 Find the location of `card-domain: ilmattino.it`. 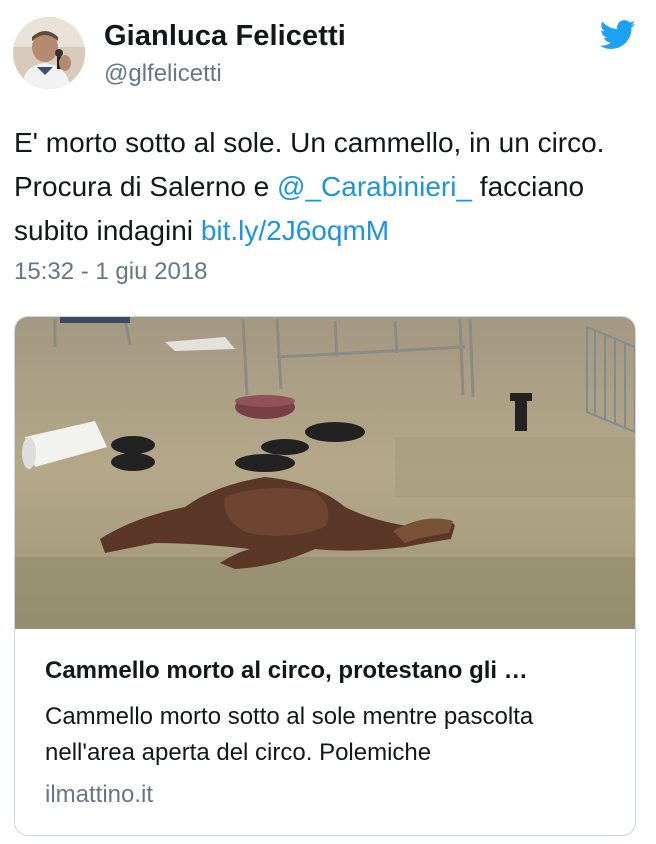

card-domain: ilmattino.it is located at coordinates (325, 795).